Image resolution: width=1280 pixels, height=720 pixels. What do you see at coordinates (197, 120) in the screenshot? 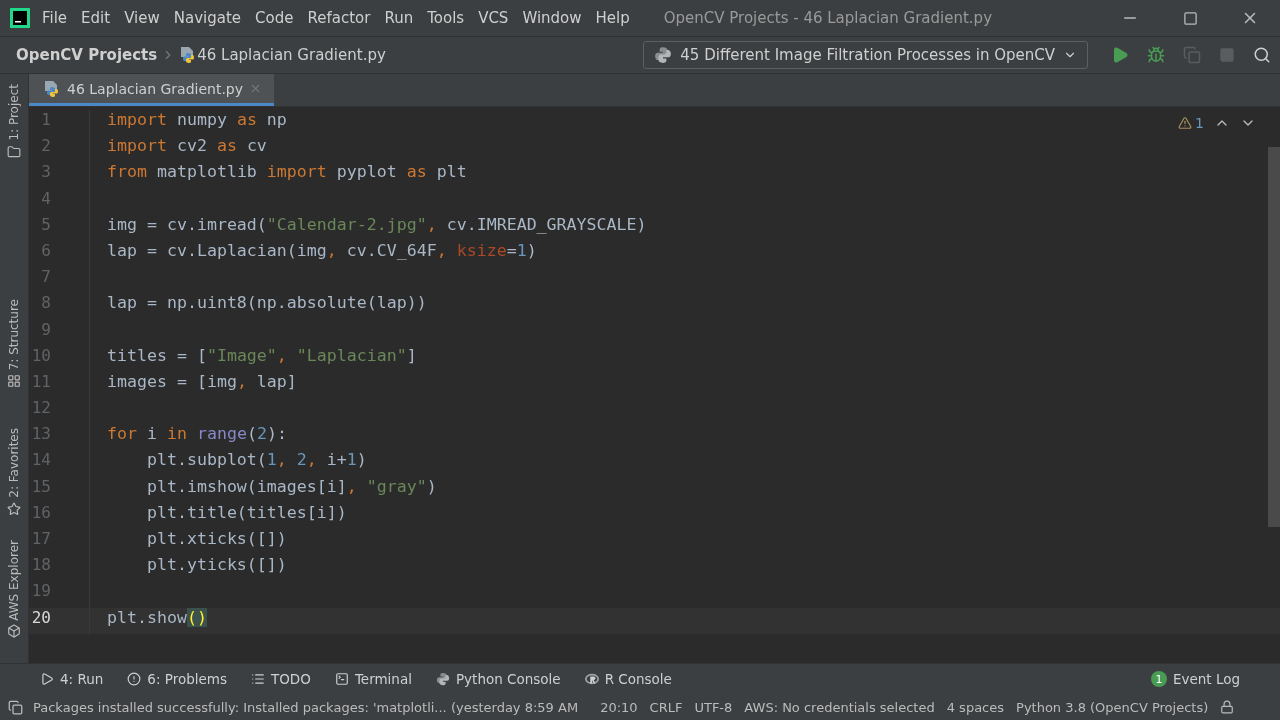
I see `code-line: import numpy as np` at bounding box center [197, 120].